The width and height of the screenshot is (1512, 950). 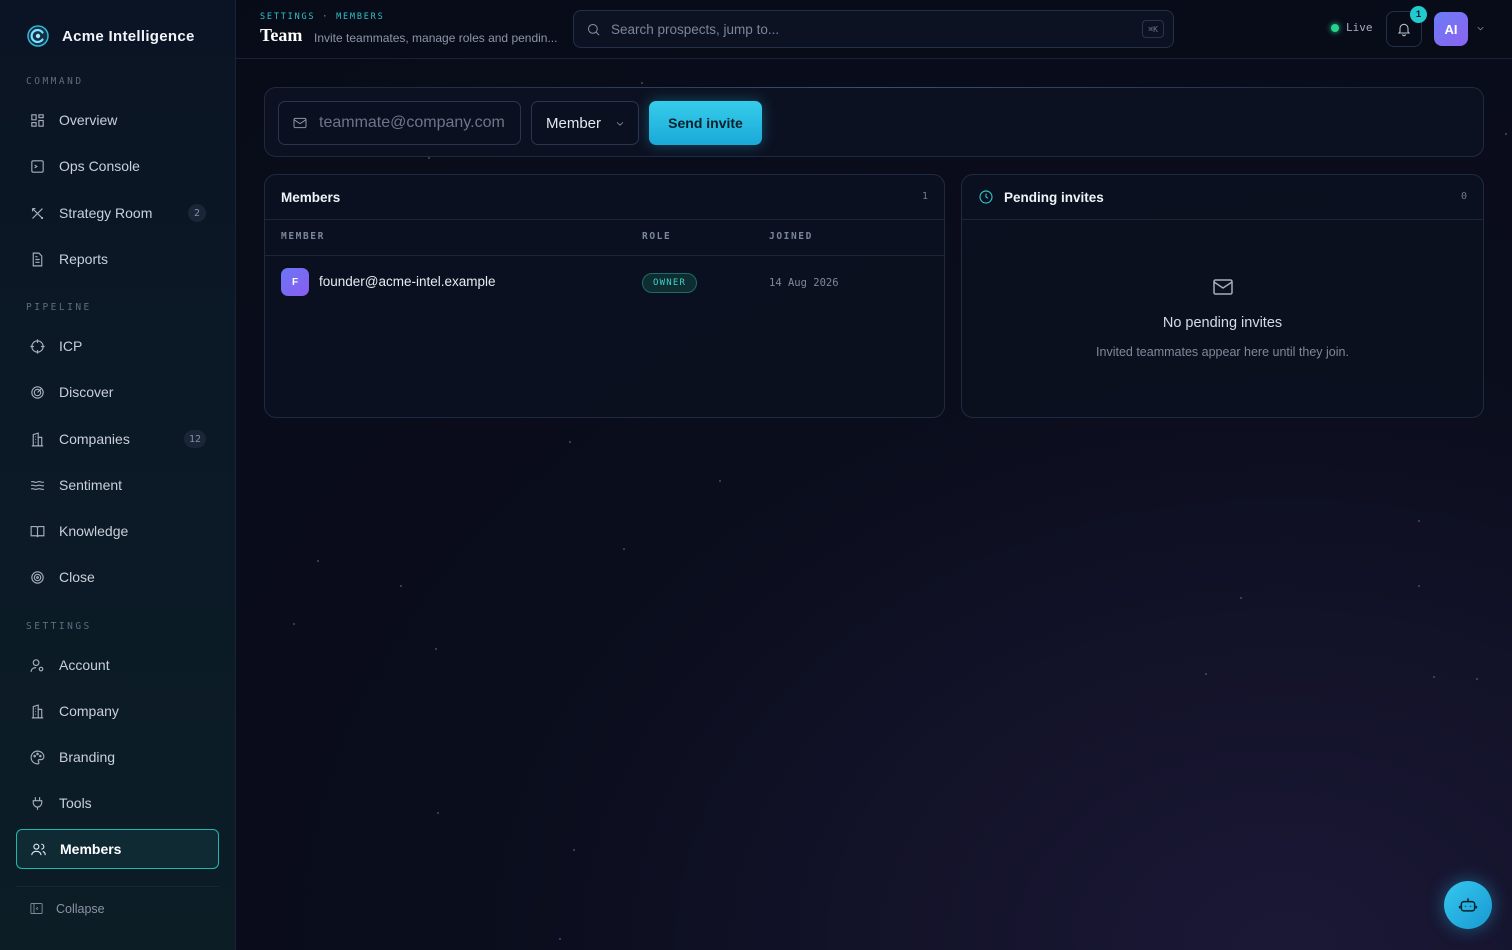 What do you see at coordinates (37, 346) in the screenshot?
I see `crosshair-icon` at bounding box center [37, 346].